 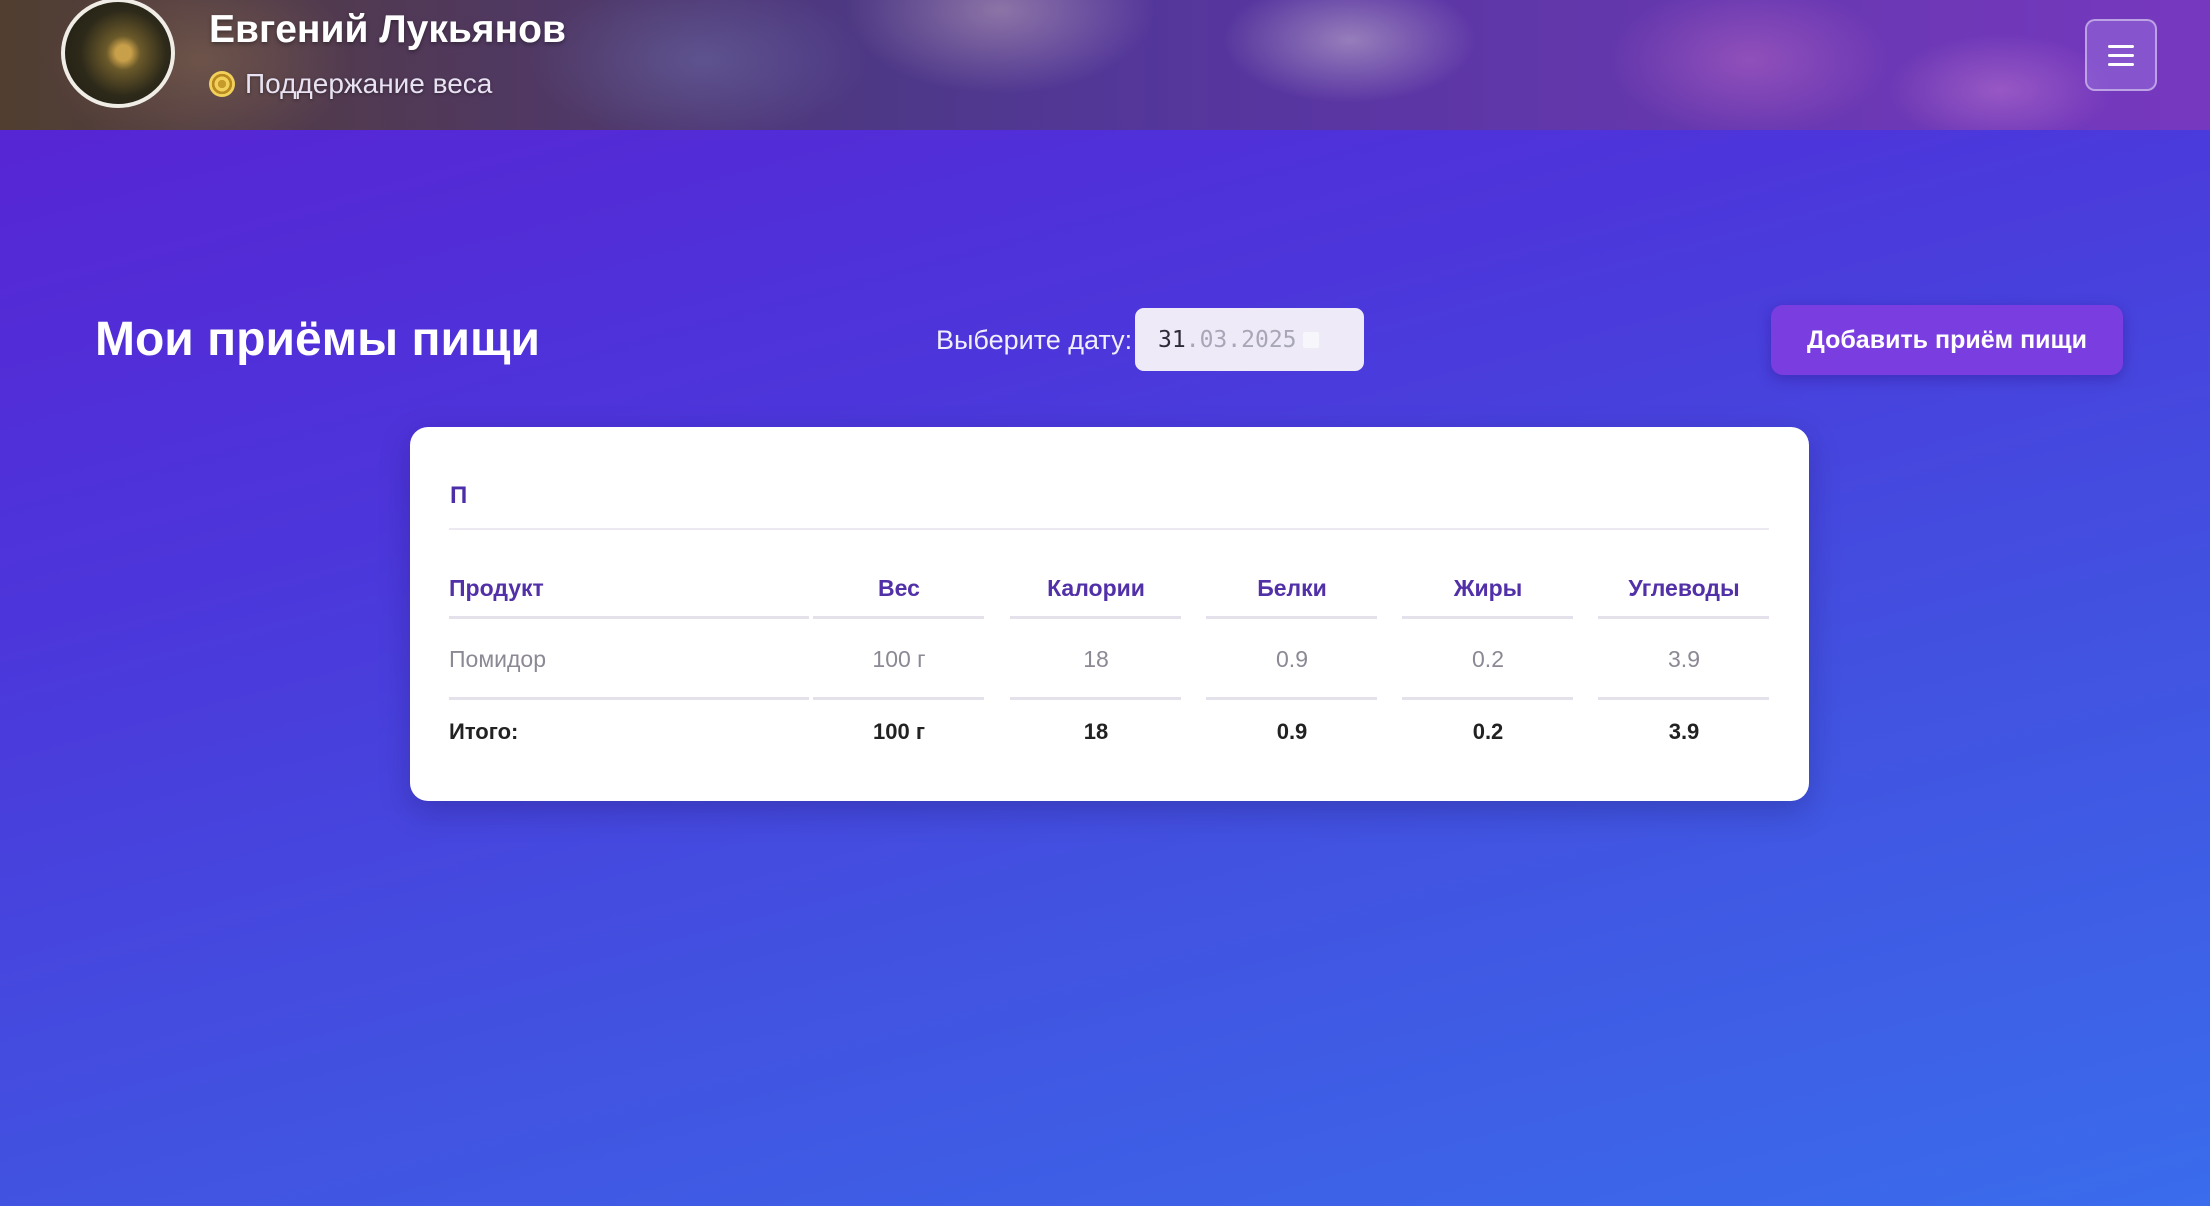 I want to click on table-cell-carbs: 3.9, so click(x=1684, y=659).